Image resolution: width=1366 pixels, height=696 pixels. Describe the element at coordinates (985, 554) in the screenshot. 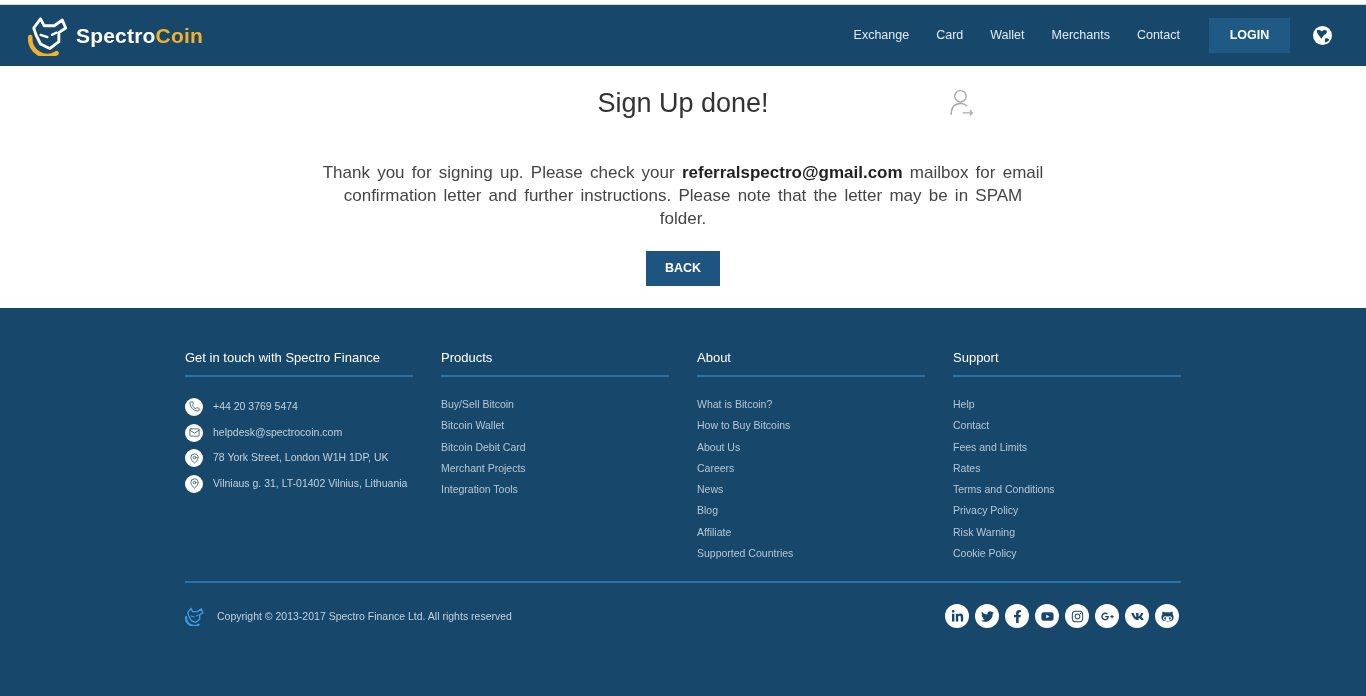

I see `footer-link: Cookie Policy` at that location.